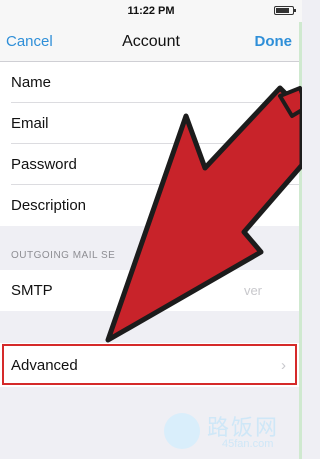 The height and width of the screenshot is (459, 320). I want to click on email-label: Email, so click(30, 123).